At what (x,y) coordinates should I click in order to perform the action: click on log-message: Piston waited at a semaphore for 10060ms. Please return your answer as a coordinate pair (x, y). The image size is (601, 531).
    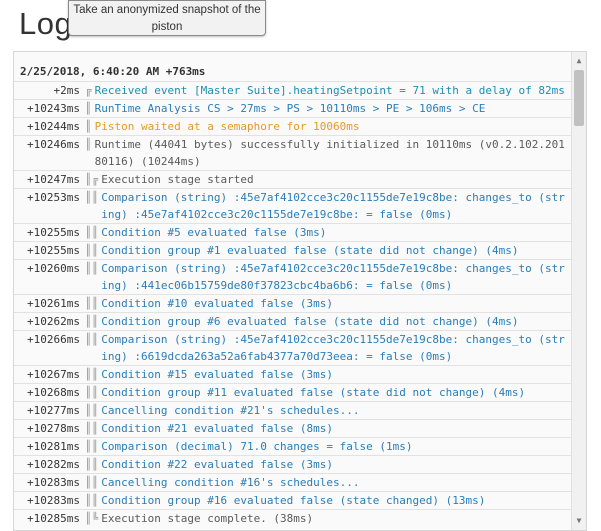
    Looking at the image, I should click on (227, 126).